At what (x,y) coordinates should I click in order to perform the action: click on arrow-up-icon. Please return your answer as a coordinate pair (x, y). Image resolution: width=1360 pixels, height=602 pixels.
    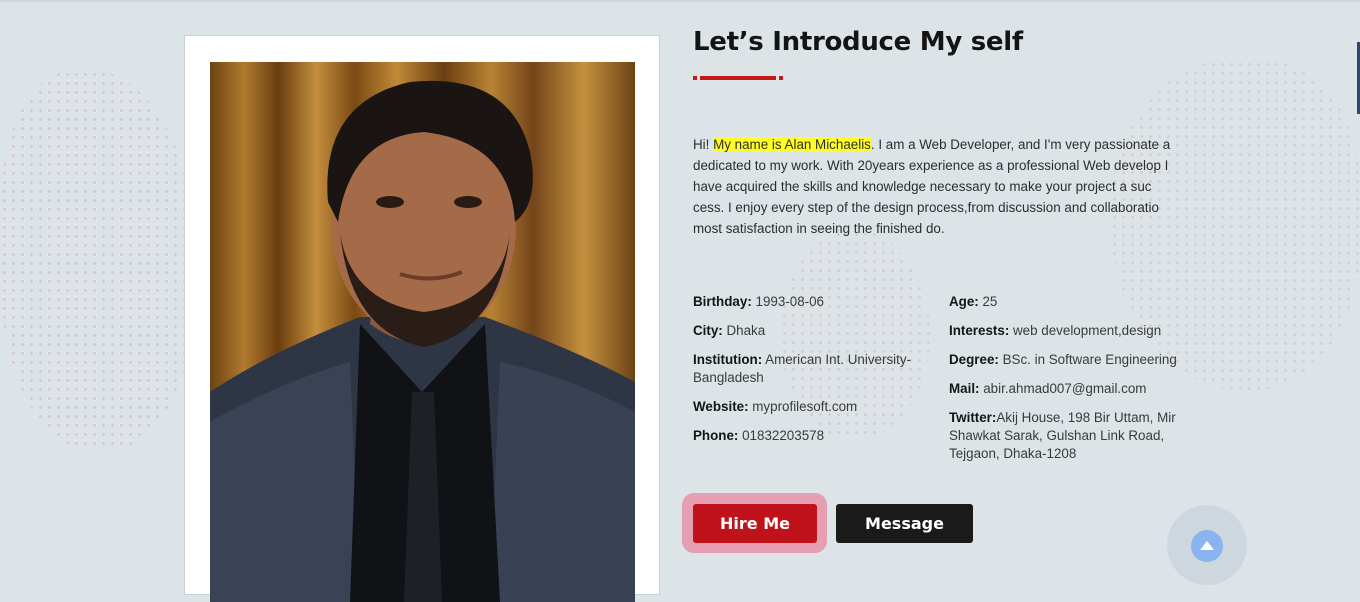
    Looking at the image, I should click on (1207, 545).